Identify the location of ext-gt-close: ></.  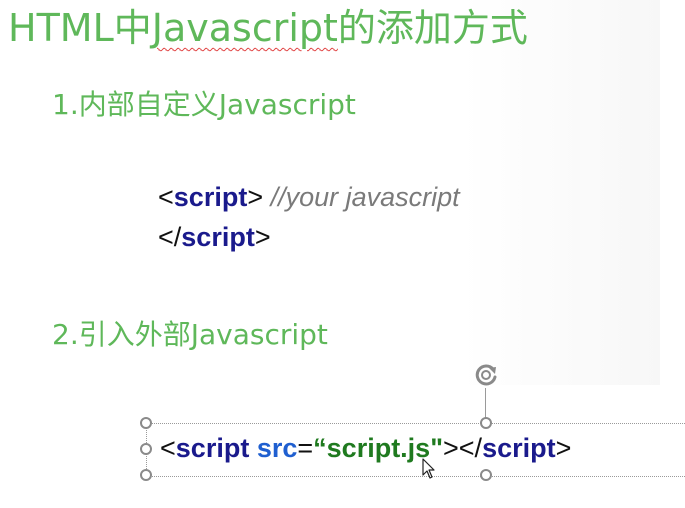
(463, 448).